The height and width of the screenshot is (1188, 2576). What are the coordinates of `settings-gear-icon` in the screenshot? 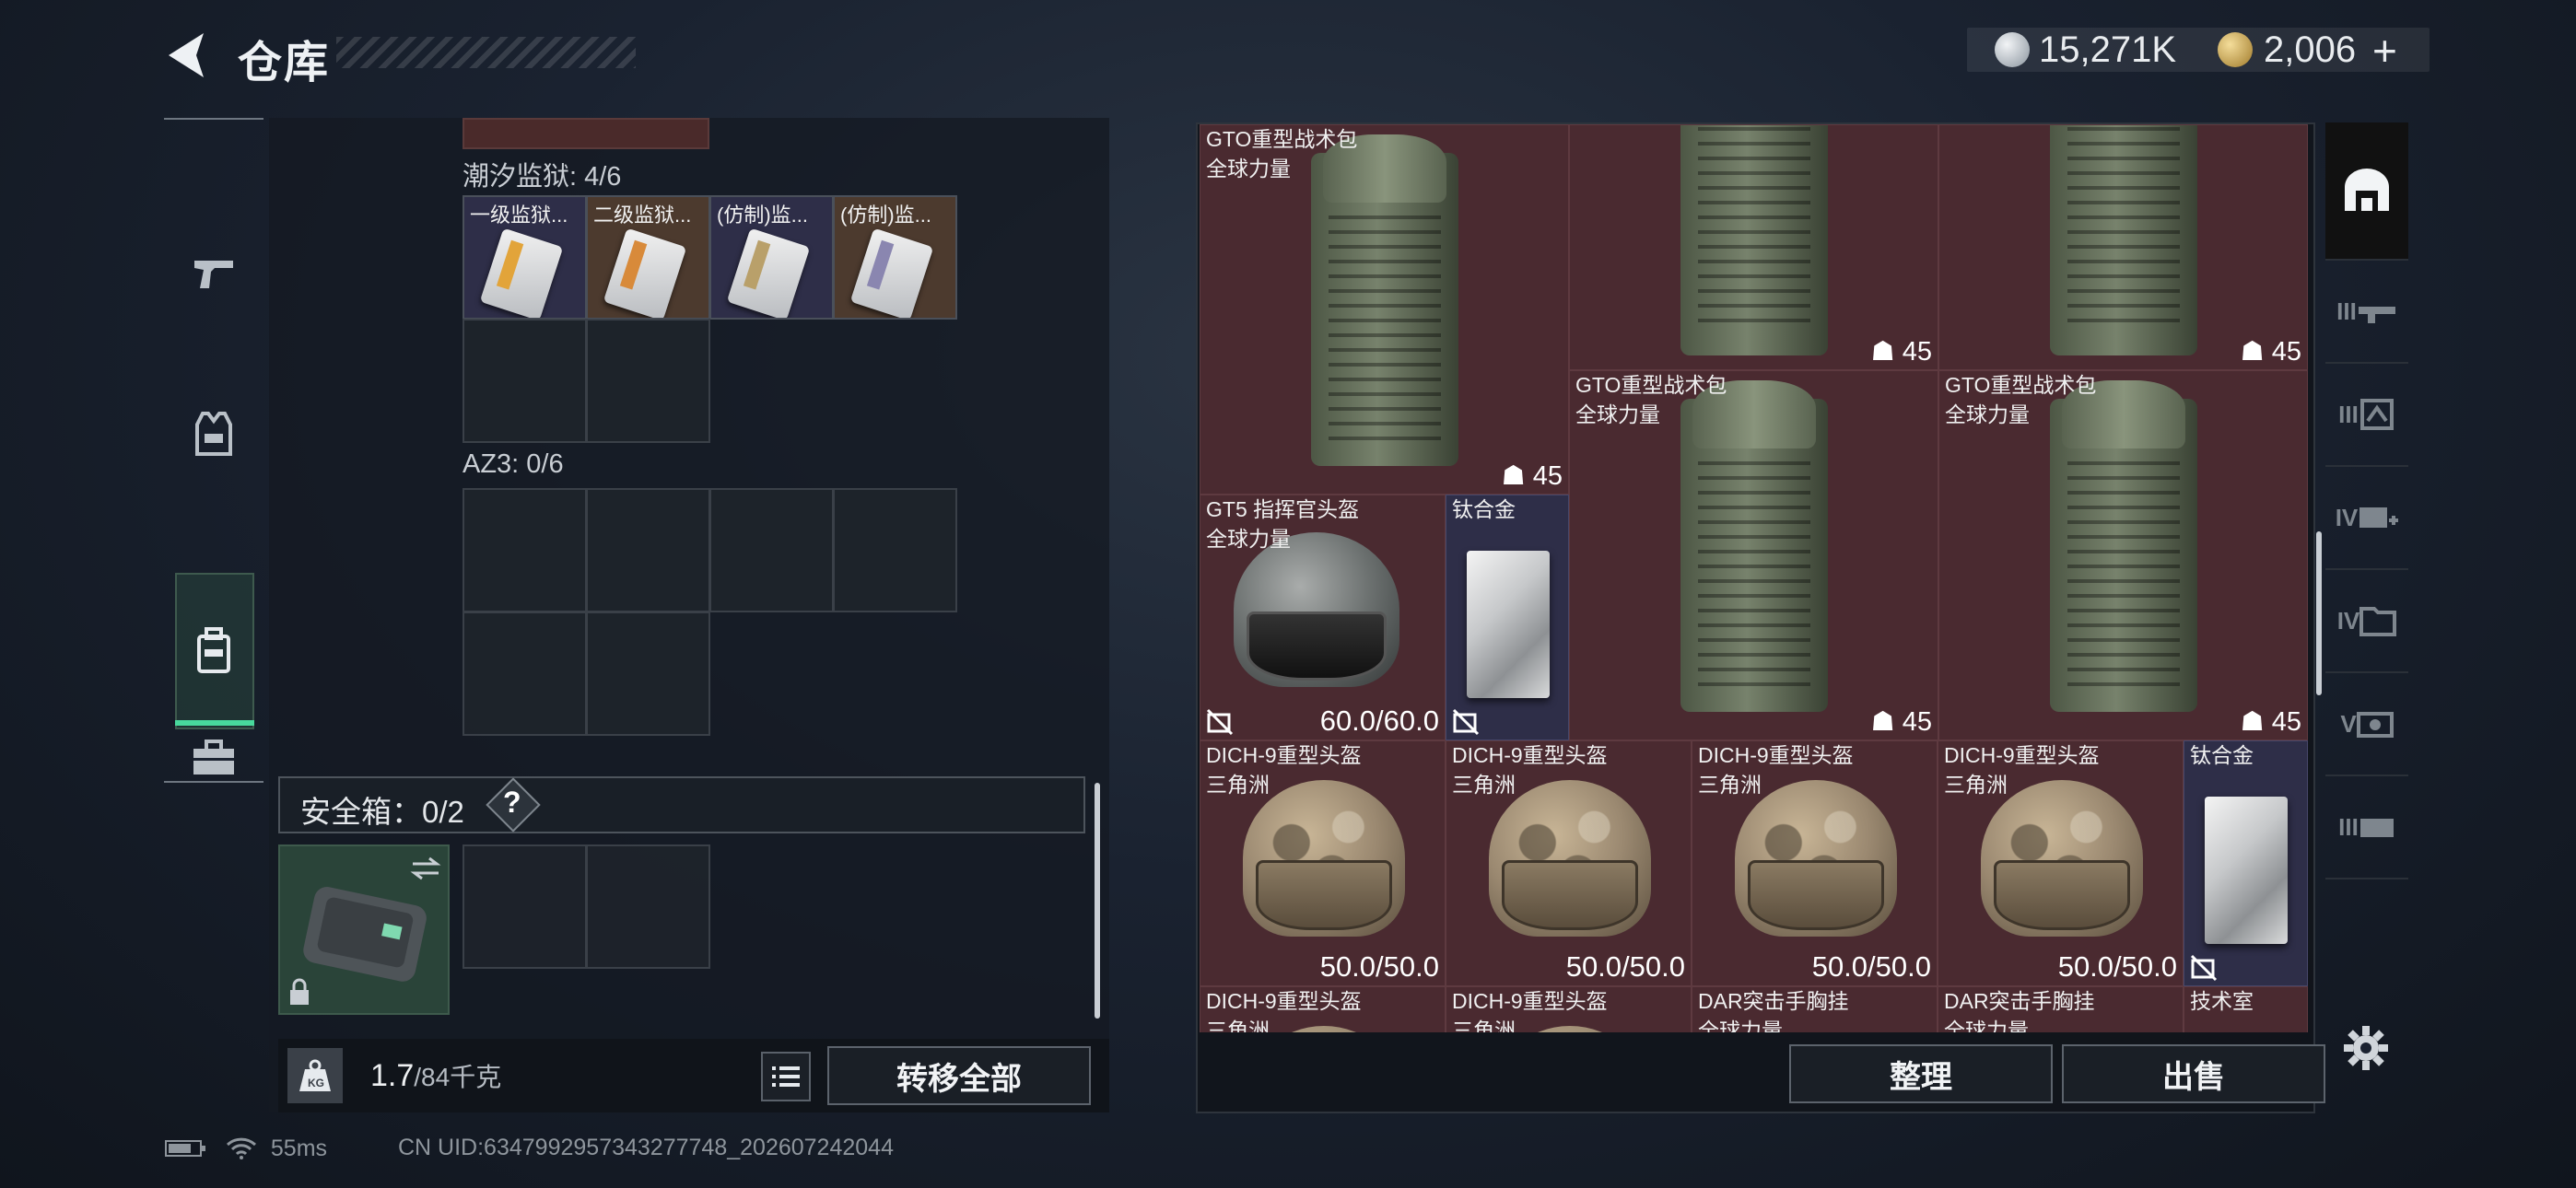 It's located at (2366, 1048).